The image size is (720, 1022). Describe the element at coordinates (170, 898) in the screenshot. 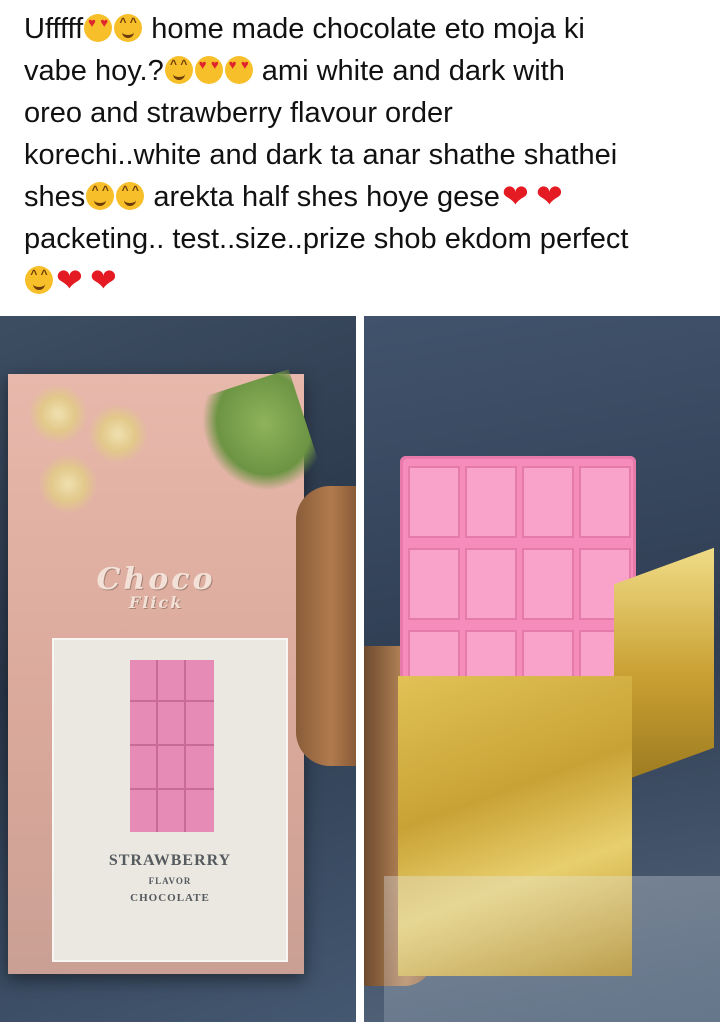

I see `product-type: CHOCOLATE` at that location.